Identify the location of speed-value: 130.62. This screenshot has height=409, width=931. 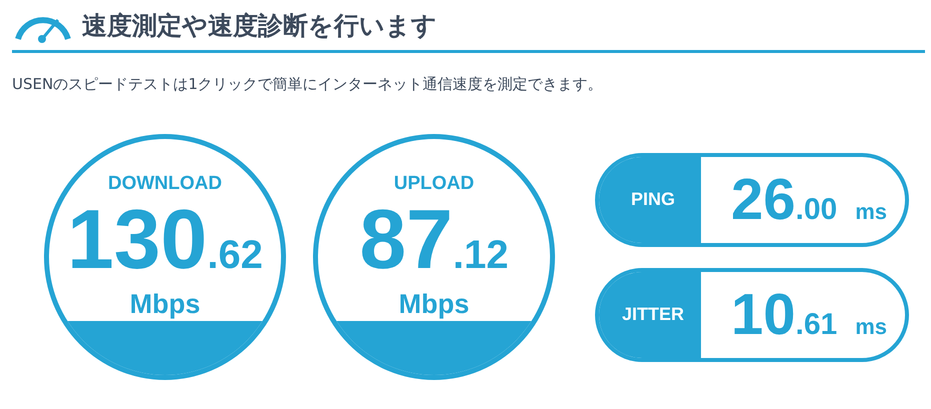
(165, 239).